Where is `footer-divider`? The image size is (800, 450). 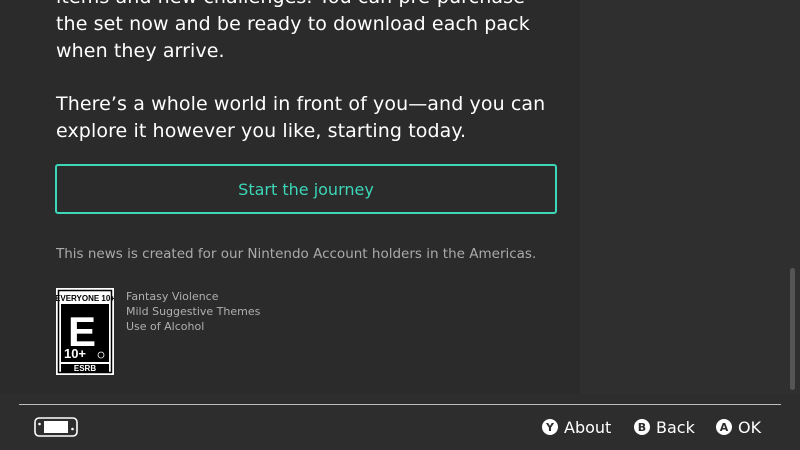
footer-divider is located at coordinates (400, 404).